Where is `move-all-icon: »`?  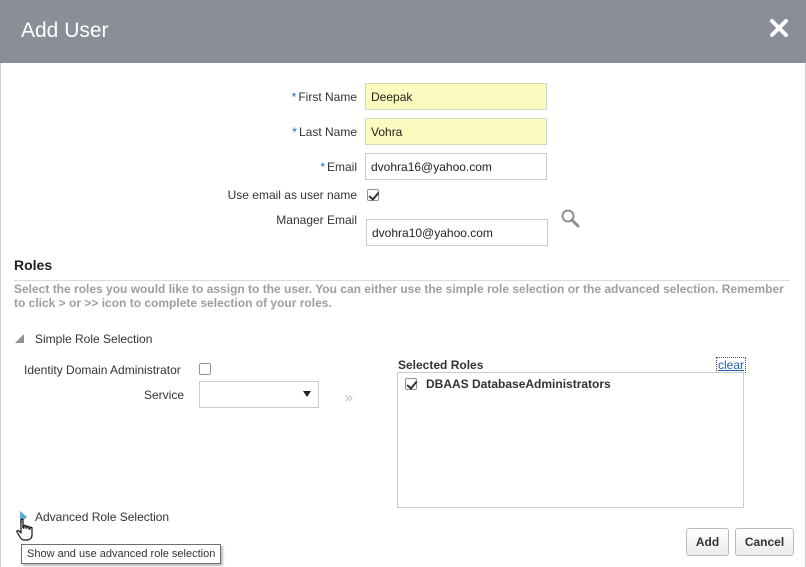 move-all-icon: » is located at coordinates (349, 397).